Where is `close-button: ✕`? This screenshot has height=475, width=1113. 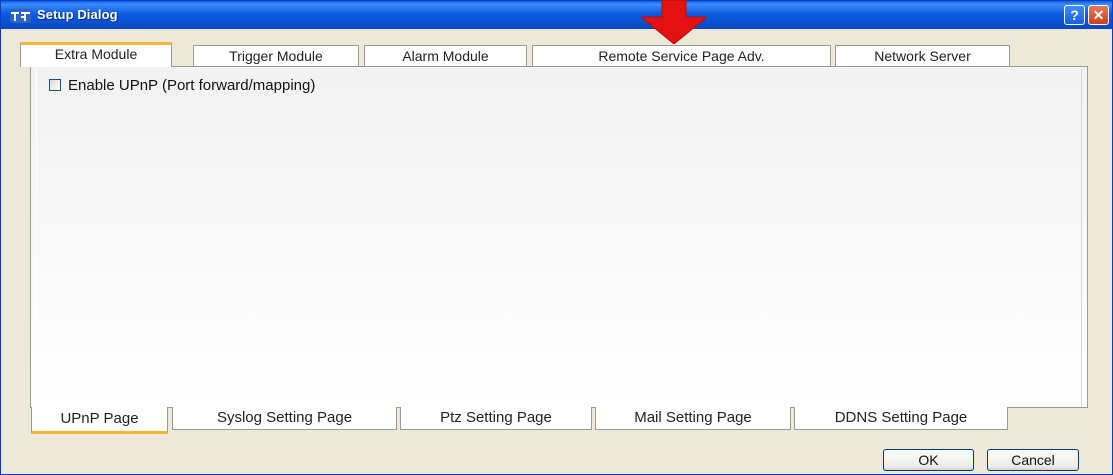
close-button: ✕ is located at coordinates (1098, 15).